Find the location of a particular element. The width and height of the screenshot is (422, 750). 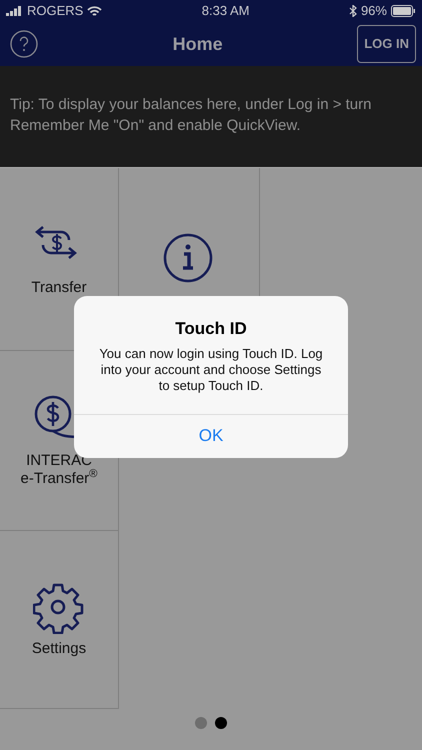

signal-icon is located at coordinates (14, 11).